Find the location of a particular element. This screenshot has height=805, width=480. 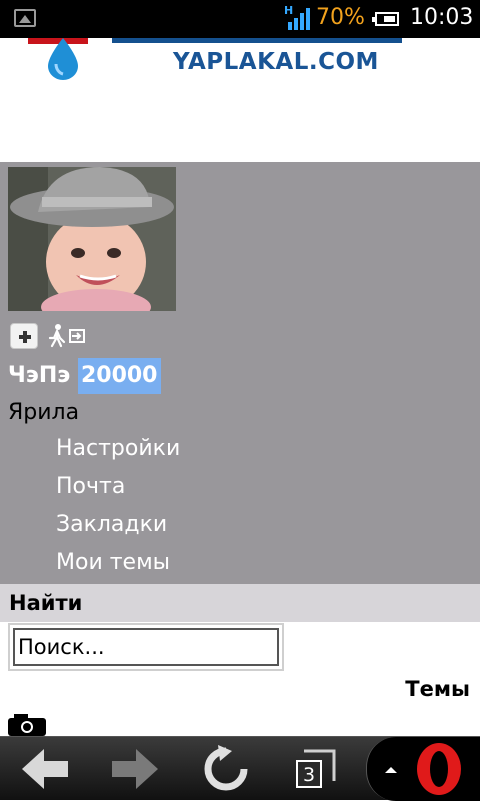

user-rank: Ярила is located at coordinates (44, 412).